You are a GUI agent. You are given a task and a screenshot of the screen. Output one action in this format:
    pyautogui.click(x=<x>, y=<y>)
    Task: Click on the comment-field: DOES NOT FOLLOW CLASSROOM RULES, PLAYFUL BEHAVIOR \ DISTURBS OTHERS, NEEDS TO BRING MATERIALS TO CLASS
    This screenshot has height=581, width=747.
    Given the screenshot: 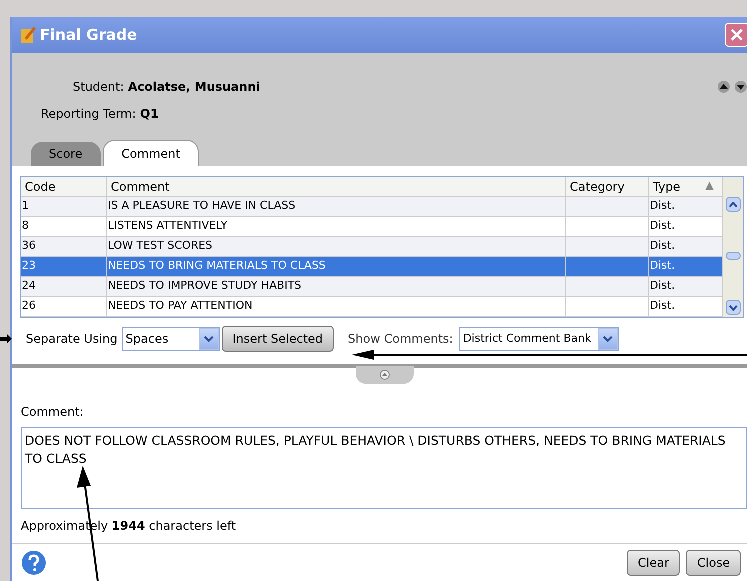 What is the action you would take?
    pyautogui.click(x=384, y=468)
    